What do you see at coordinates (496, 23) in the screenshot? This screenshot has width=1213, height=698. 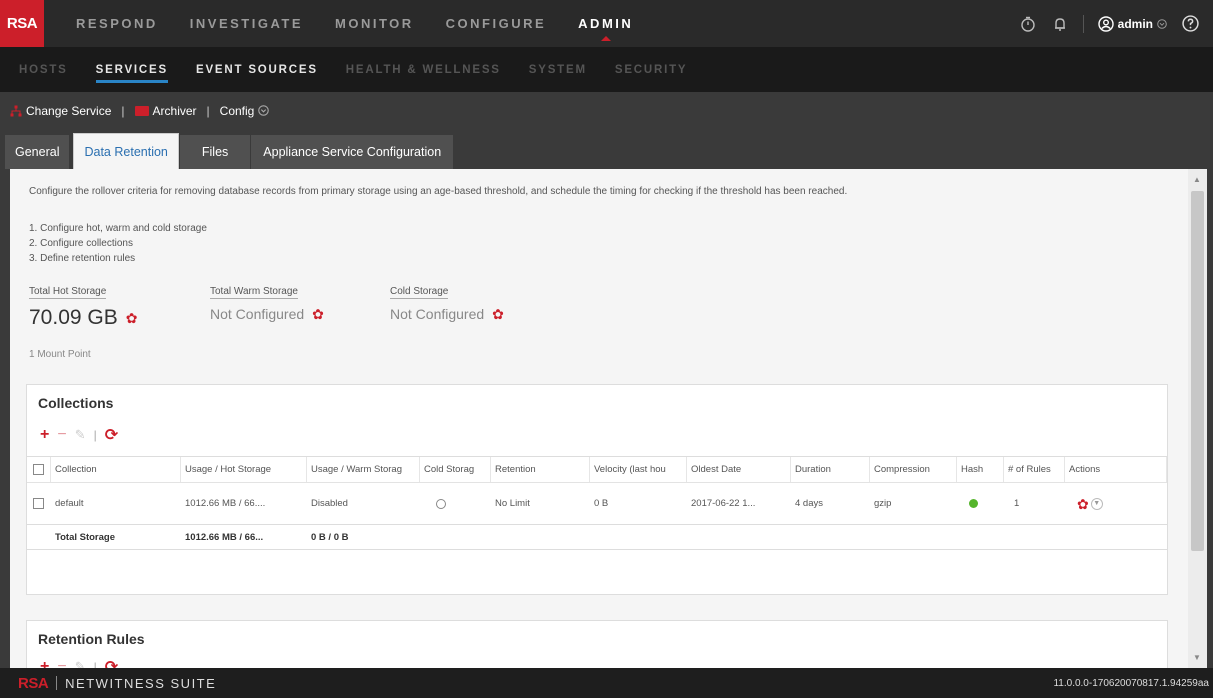 I see `nav-configure: CONFIGURE` at bounding box center [496, 23].